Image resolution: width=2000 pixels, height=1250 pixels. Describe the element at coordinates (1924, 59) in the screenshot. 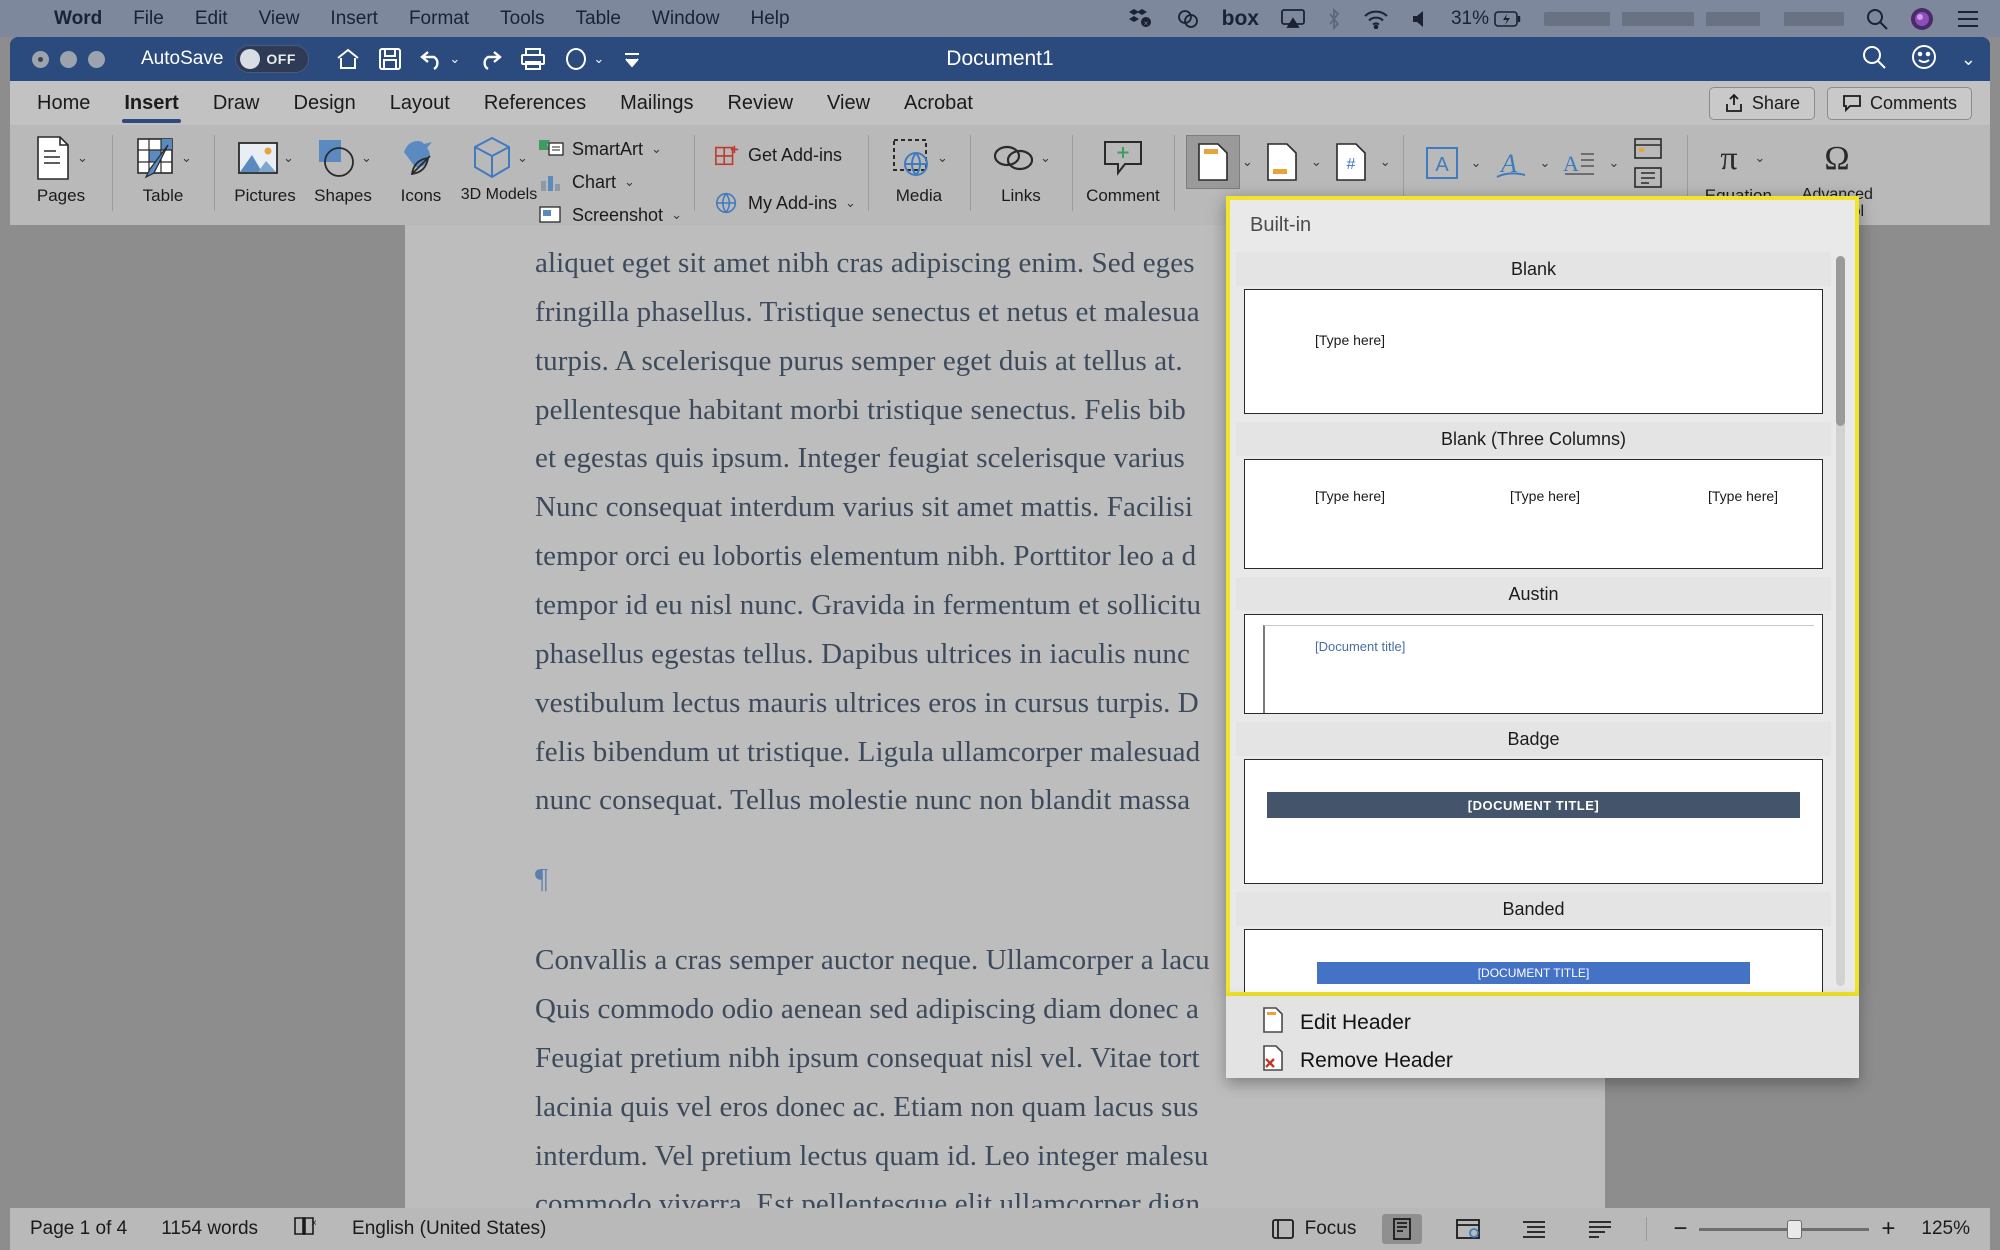

I see `smiley-icon` at that location.